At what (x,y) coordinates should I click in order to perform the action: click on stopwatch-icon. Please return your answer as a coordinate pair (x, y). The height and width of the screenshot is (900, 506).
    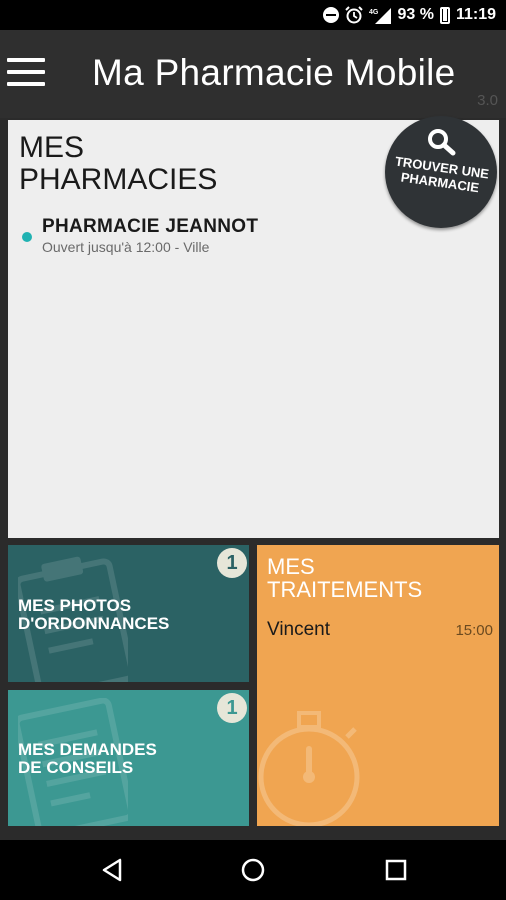
    Looking at the image, I should click on (309, 768).